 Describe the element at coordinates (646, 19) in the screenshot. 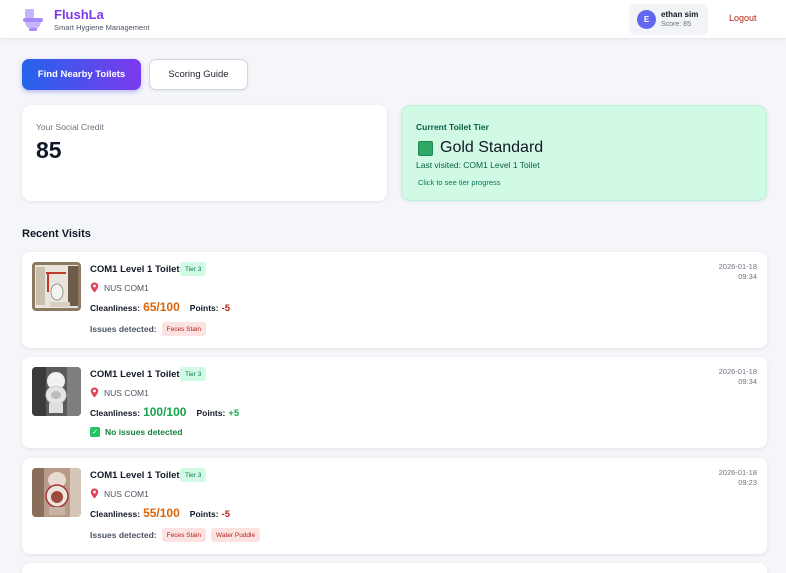

I see `avatar: E` at that location.